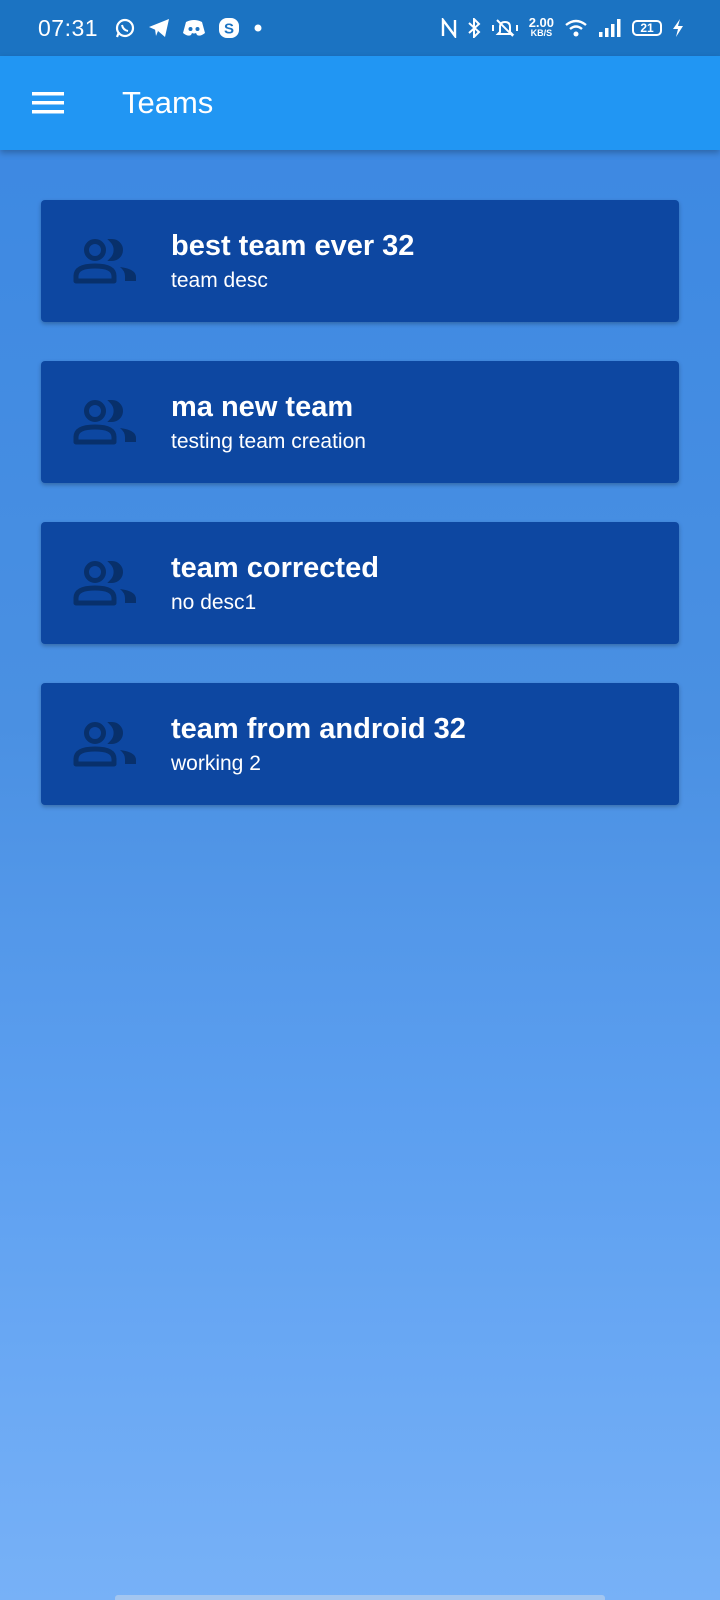 The width and height of the screenshot is (720, 1600). Describe the element at coordinates (293, 245) in the screenshot. I see `team-name: best team ever 32` at that location.